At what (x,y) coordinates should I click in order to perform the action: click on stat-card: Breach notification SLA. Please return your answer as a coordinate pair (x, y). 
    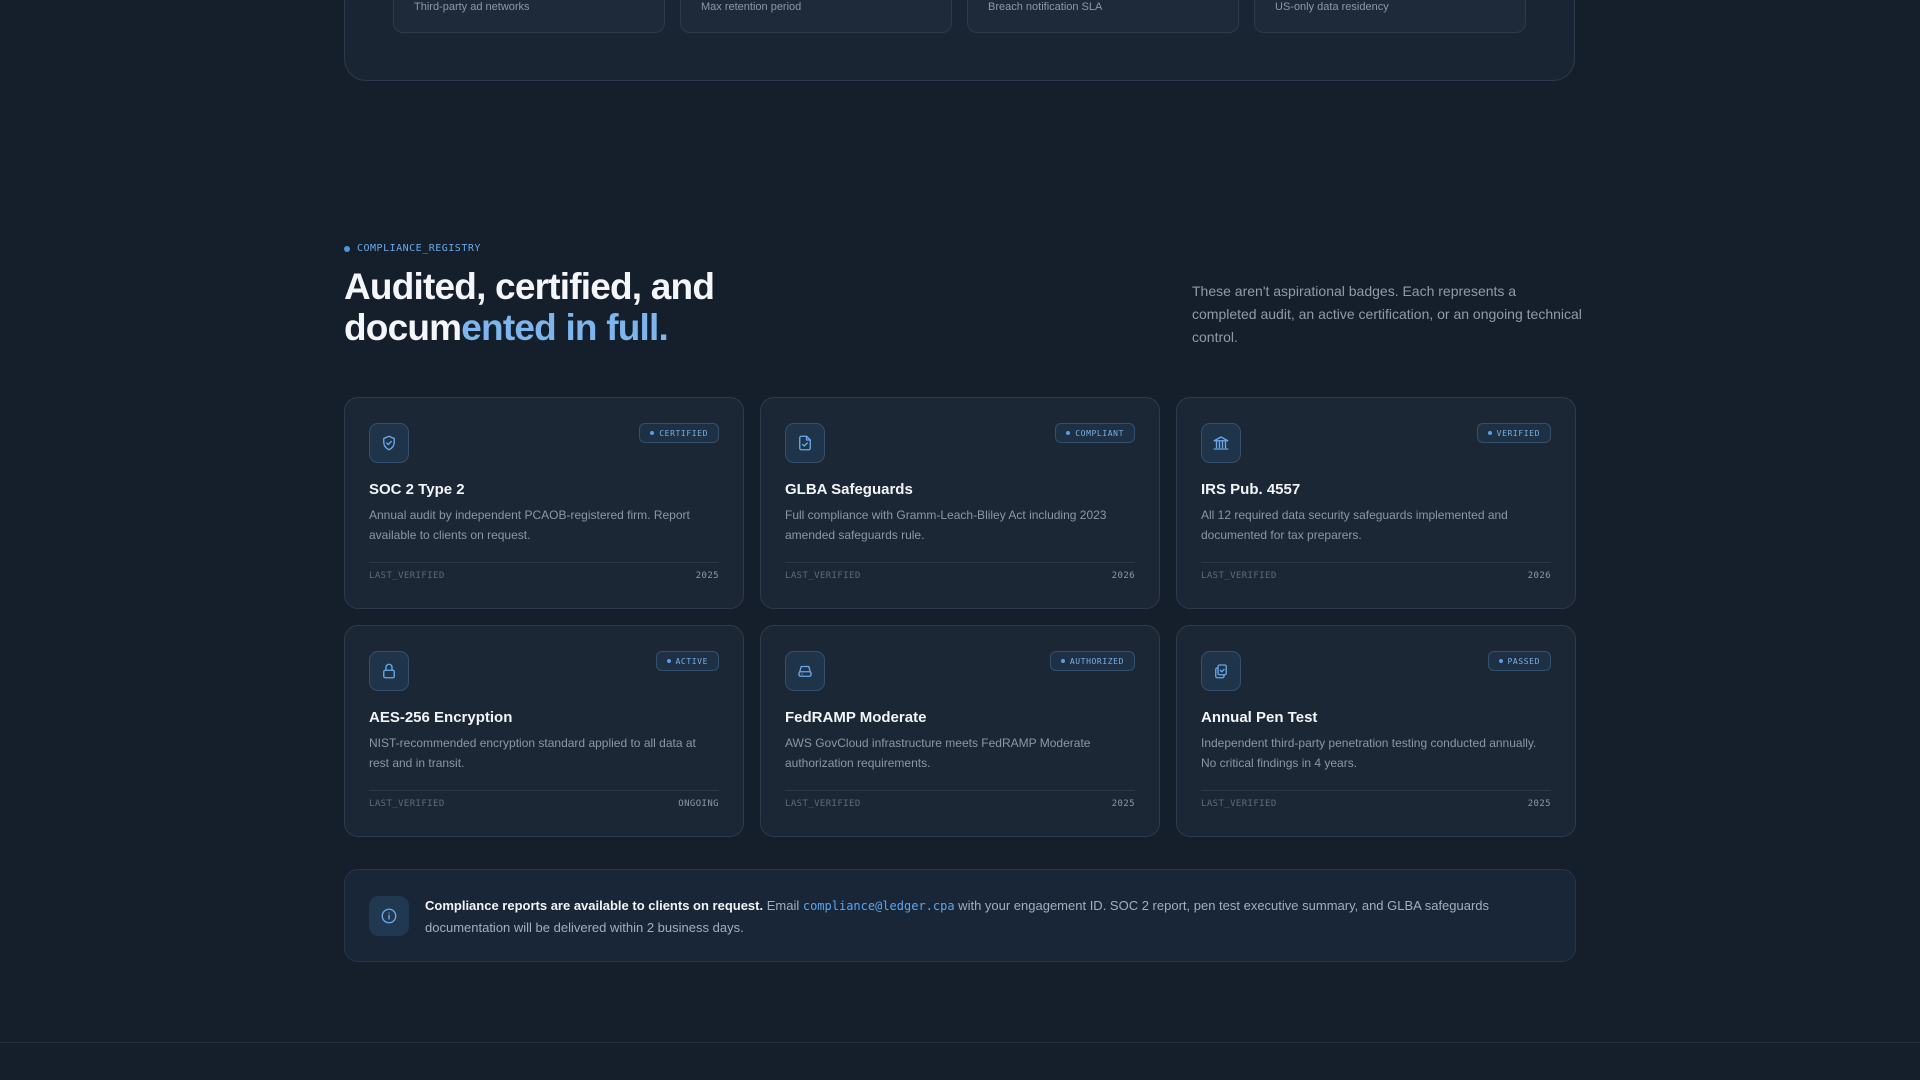
    Looking at the image, I should click on (1103, 16).